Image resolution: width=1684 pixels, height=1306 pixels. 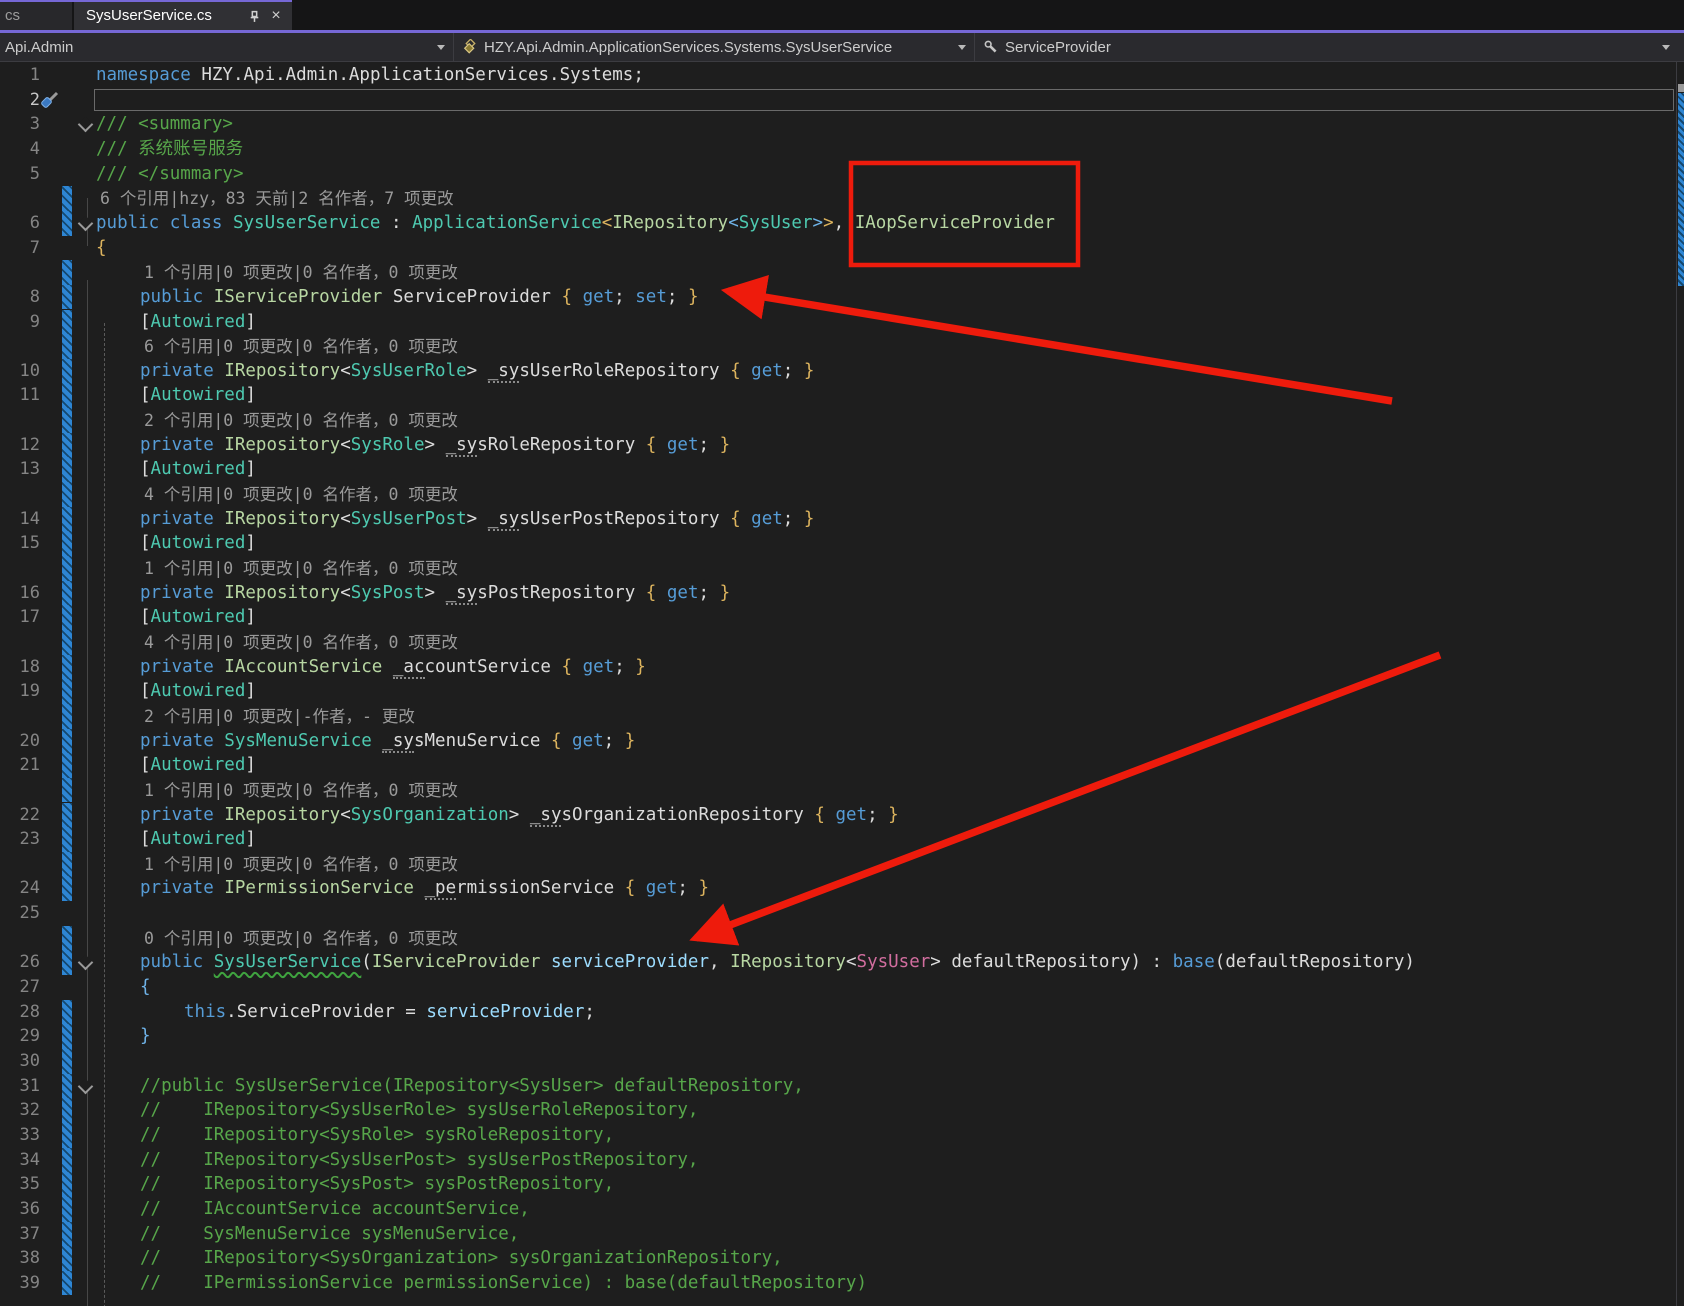 What do you see at coordinates (20, 1209) in the screenshot?
I see `line-number: 36` at bounding box center [20, 1209].